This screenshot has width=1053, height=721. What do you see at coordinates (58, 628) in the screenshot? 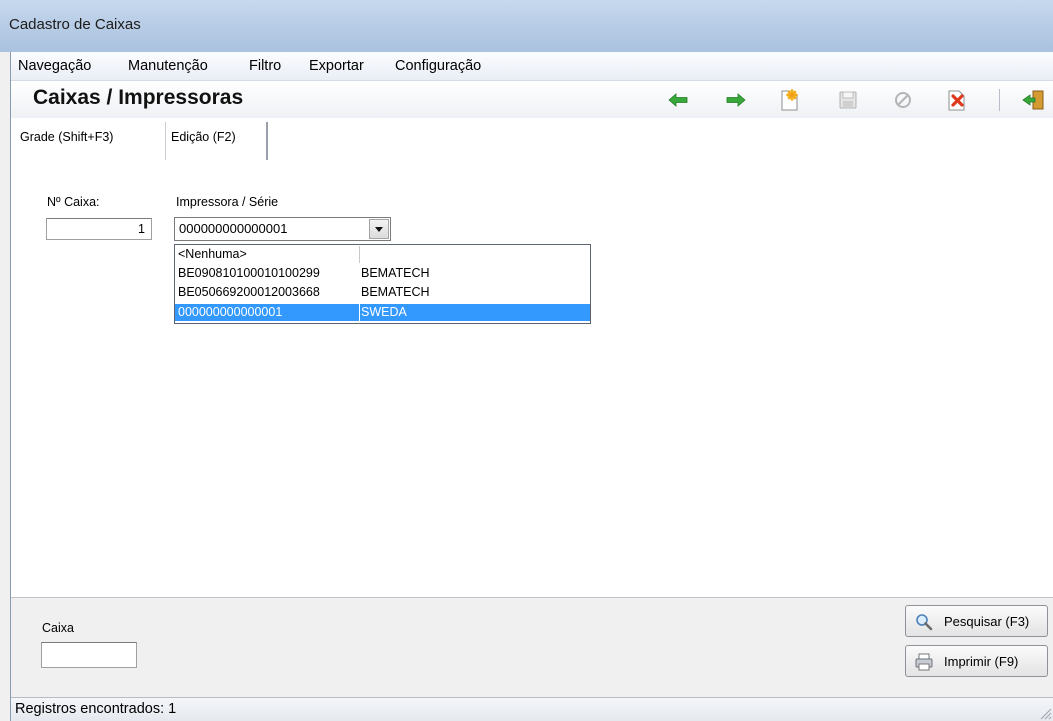
I see `filter-caixa-label: Caixa` at bounding box center [58, 628].